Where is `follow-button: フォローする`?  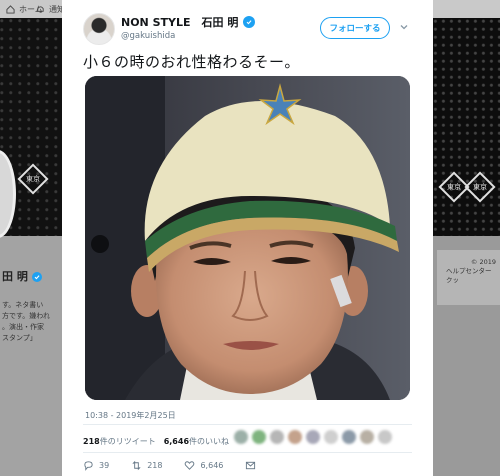
follow-button: フォローする is located at coordinates (355, 28).